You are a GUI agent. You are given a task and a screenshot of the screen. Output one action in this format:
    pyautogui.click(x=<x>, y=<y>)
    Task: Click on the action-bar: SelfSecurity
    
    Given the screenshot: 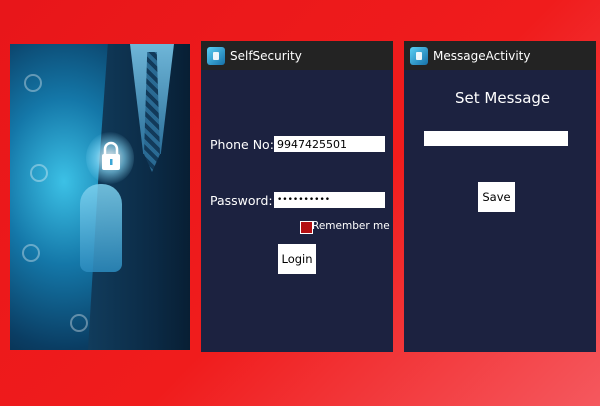 What is the action you would take?
    pyautogui.click(x=297, y=55)
    